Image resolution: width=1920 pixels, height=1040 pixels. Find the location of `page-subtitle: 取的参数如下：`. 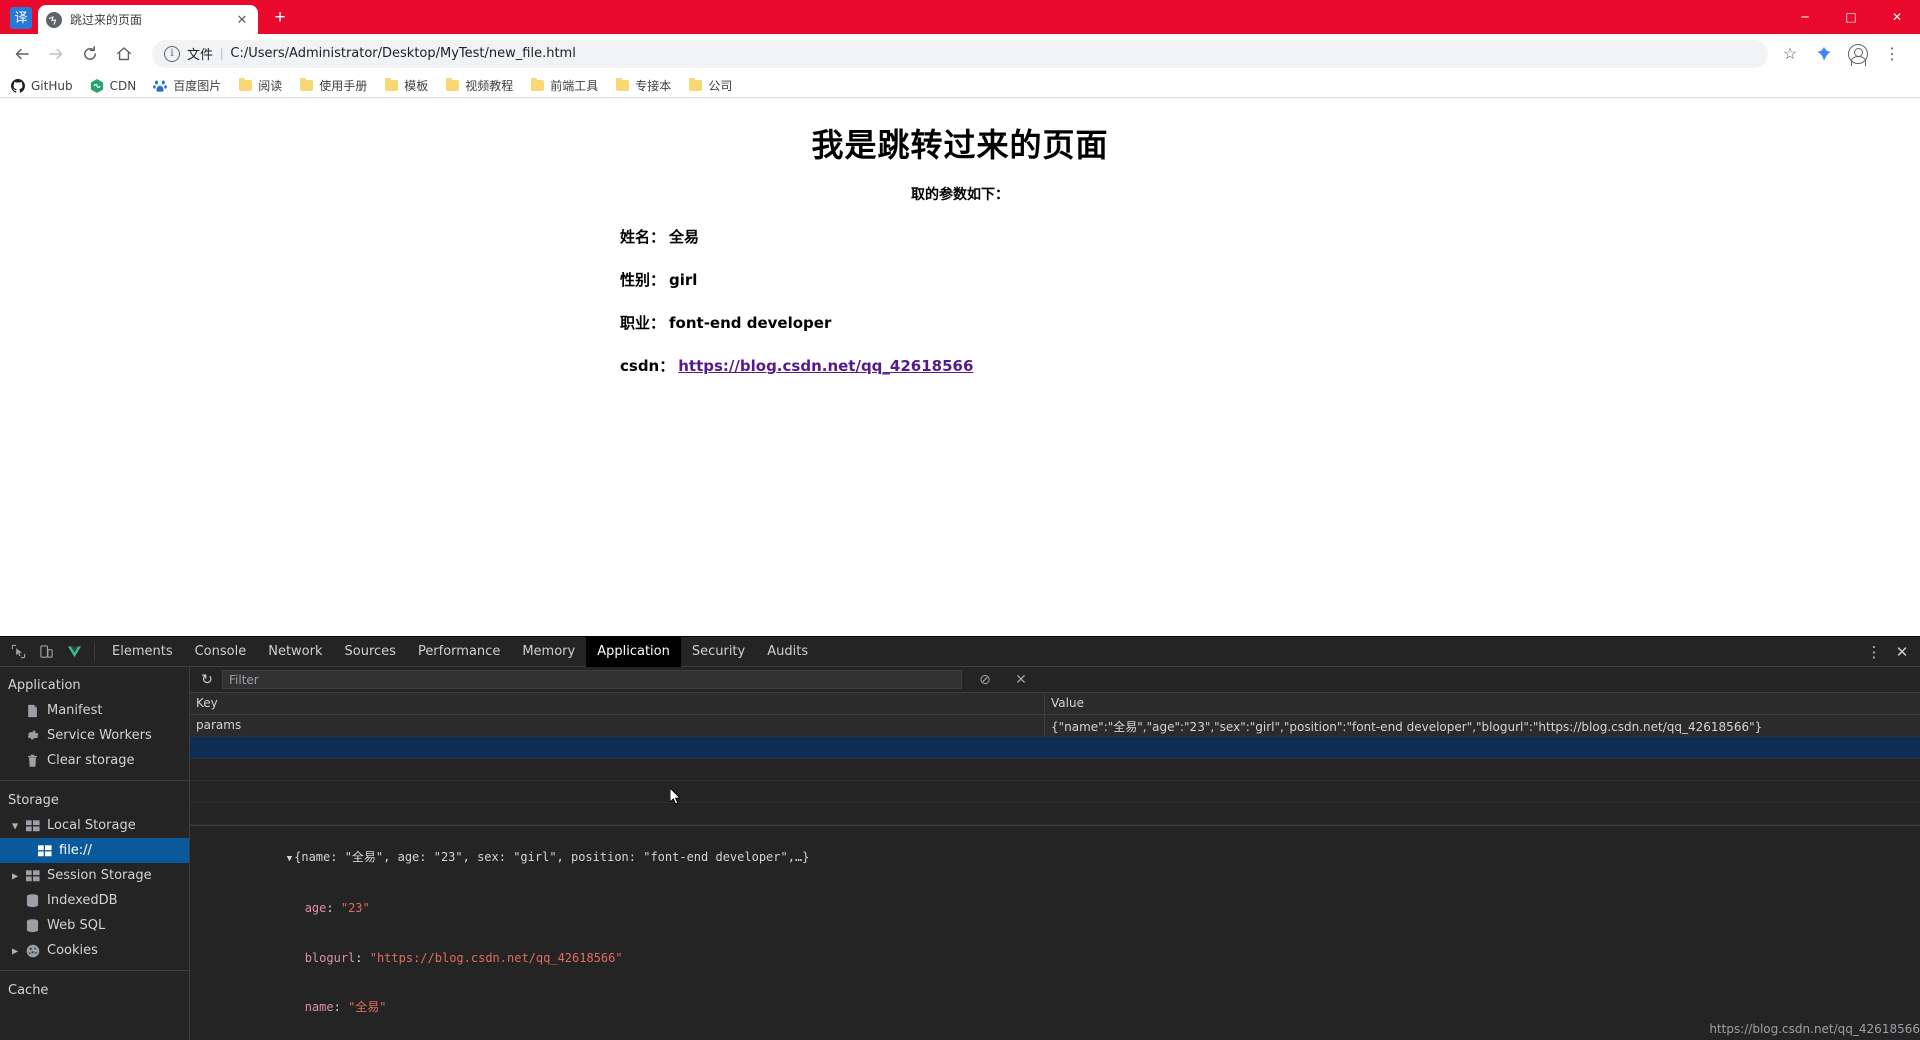

page-subtitle: 取的参数如下： is located at coordinates (960, 195).